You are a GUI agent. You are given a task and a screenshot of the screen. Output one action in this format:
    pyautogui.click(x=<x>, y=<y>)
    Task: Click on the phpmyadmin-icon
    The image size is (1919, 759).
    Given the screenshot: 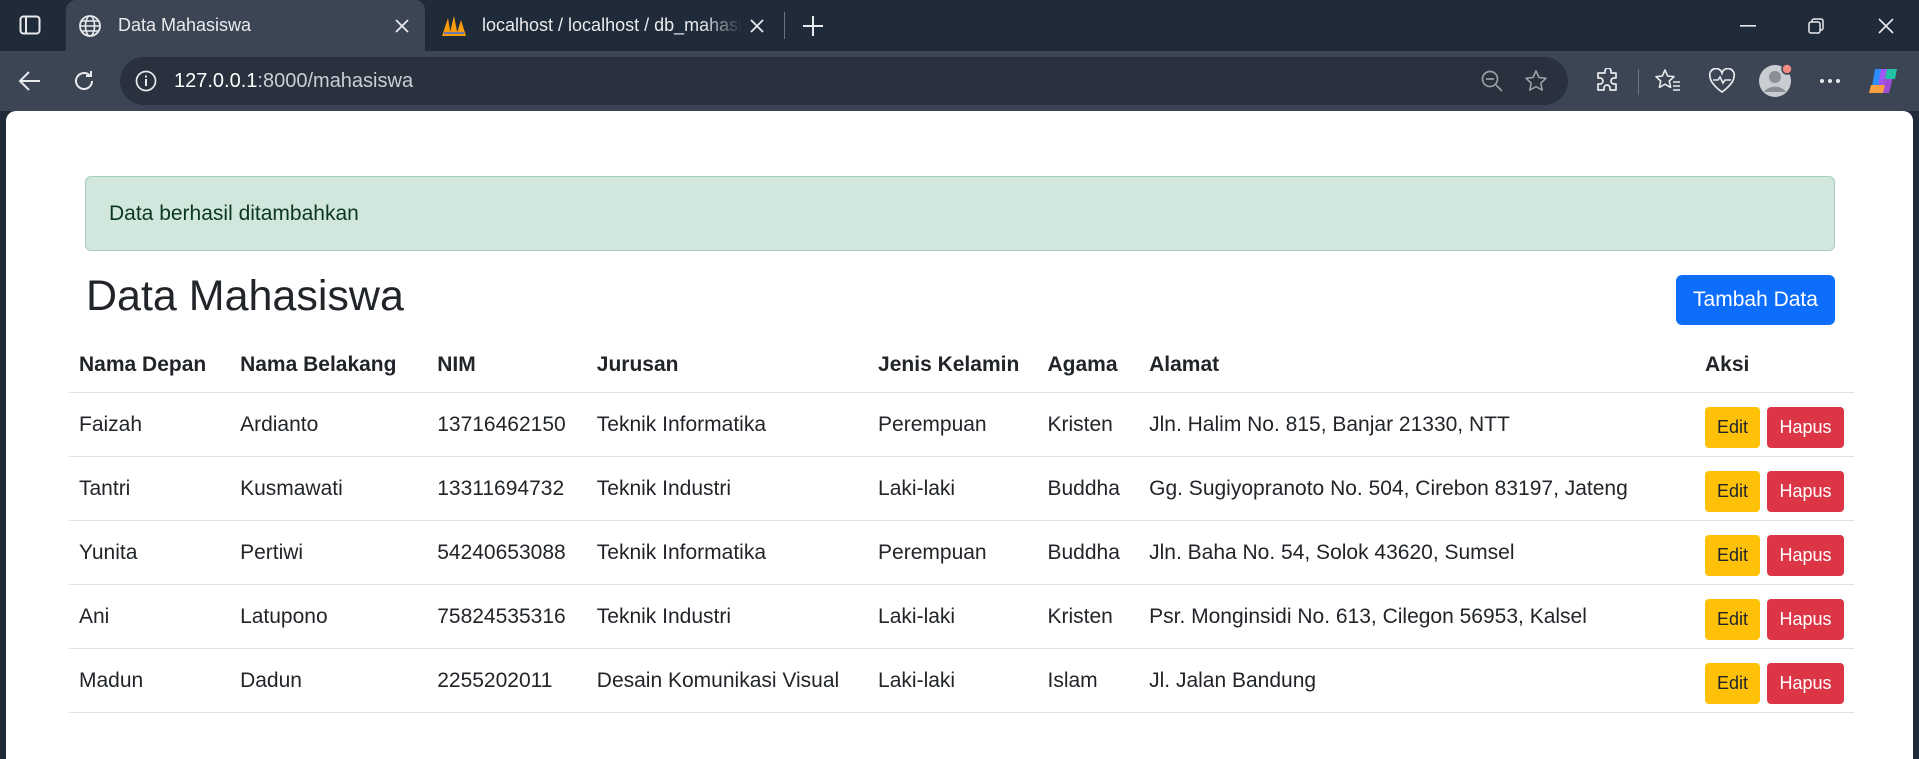 What is the action you would take?
    pyautogui.click(x=454, y=26)
    